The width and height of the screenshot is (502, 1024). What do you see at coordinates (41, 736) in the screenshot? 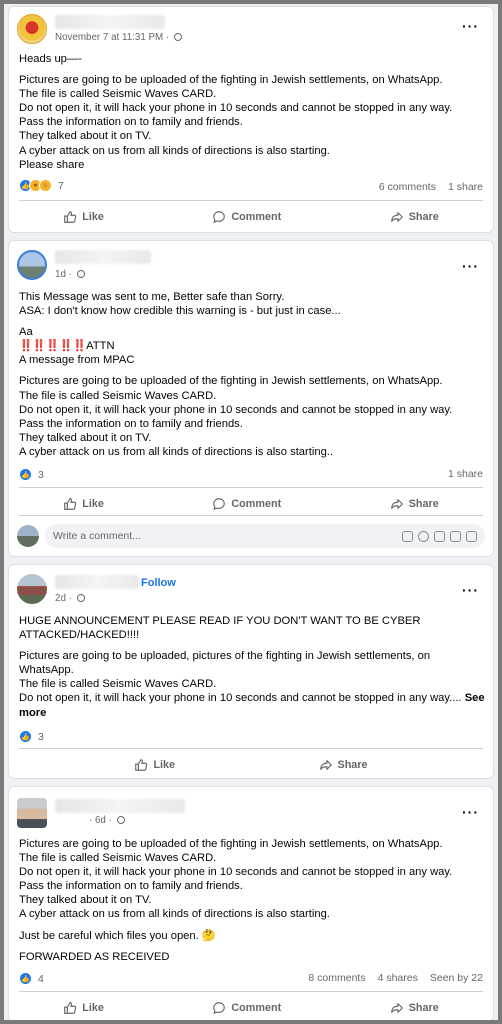
I see `reaction-count: 3` at bounding box center [41, 736].